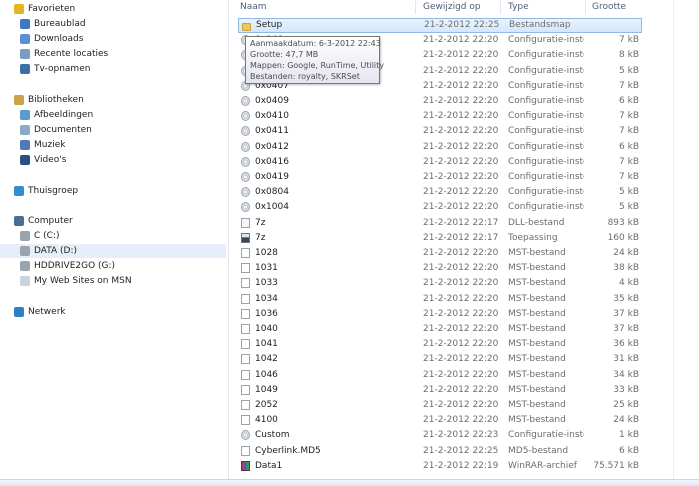 The height and width of the screenshot is (486, 699). What do you see at coordinates (113, 236) in the screenshot?
I see `nav-item-c-c: C (C:)` at bounding box center [113, 236].